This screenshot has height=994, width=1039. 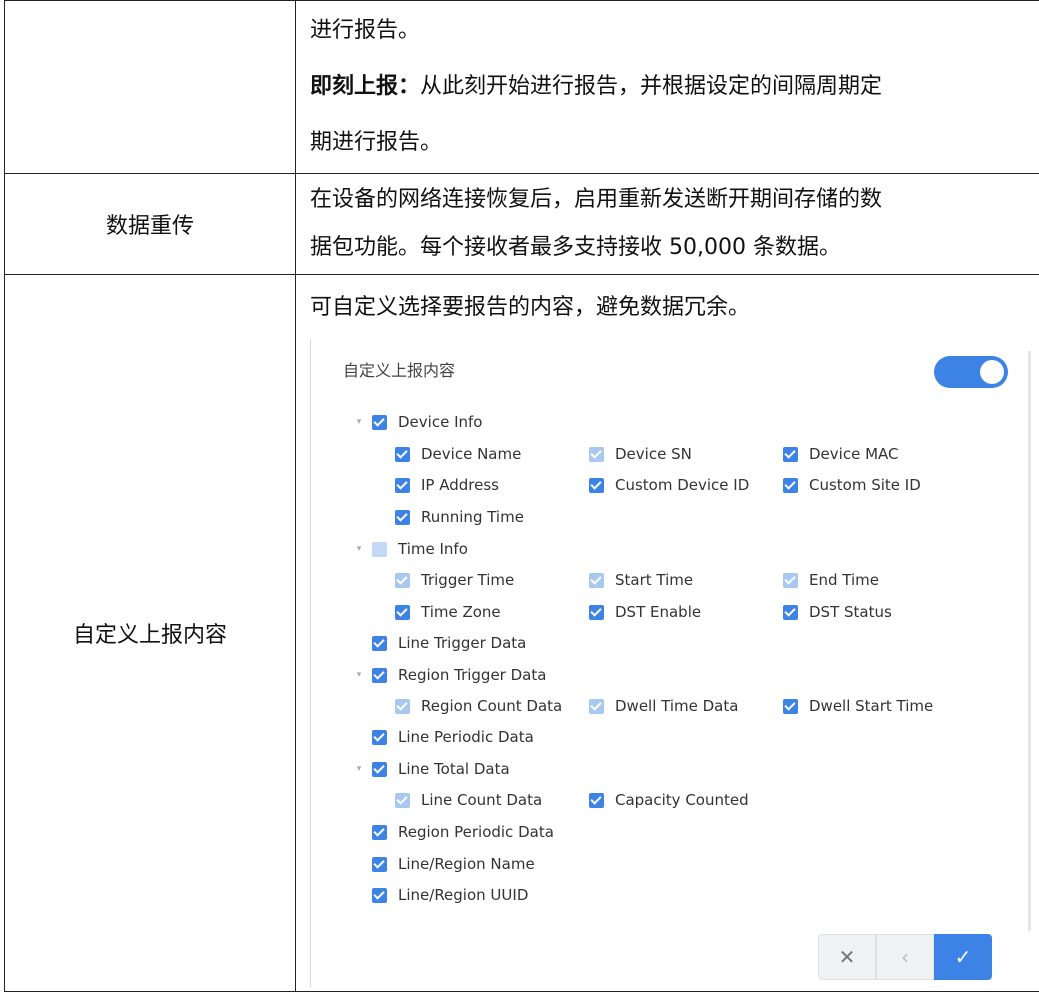 I want to click on text-line: 在设备的网络连接恢复后，启用重新发送断开期间存储的数, so click(x=596, y=199).